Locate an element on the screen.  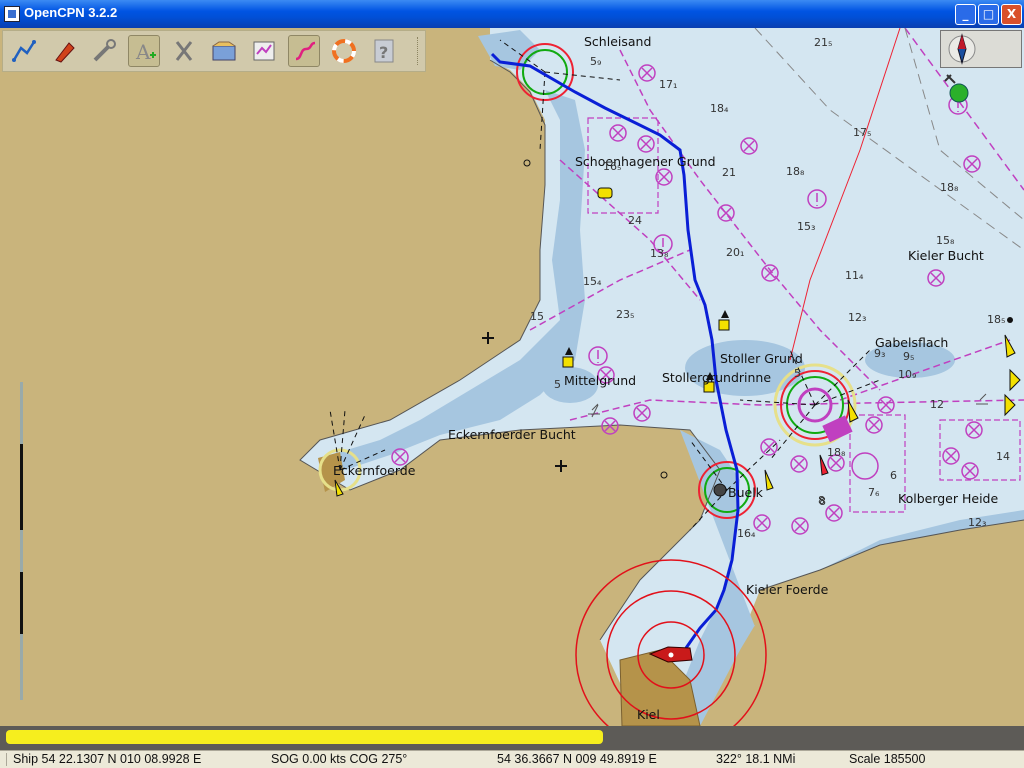
maximize-button: □ is located at coordinates (988, 14).